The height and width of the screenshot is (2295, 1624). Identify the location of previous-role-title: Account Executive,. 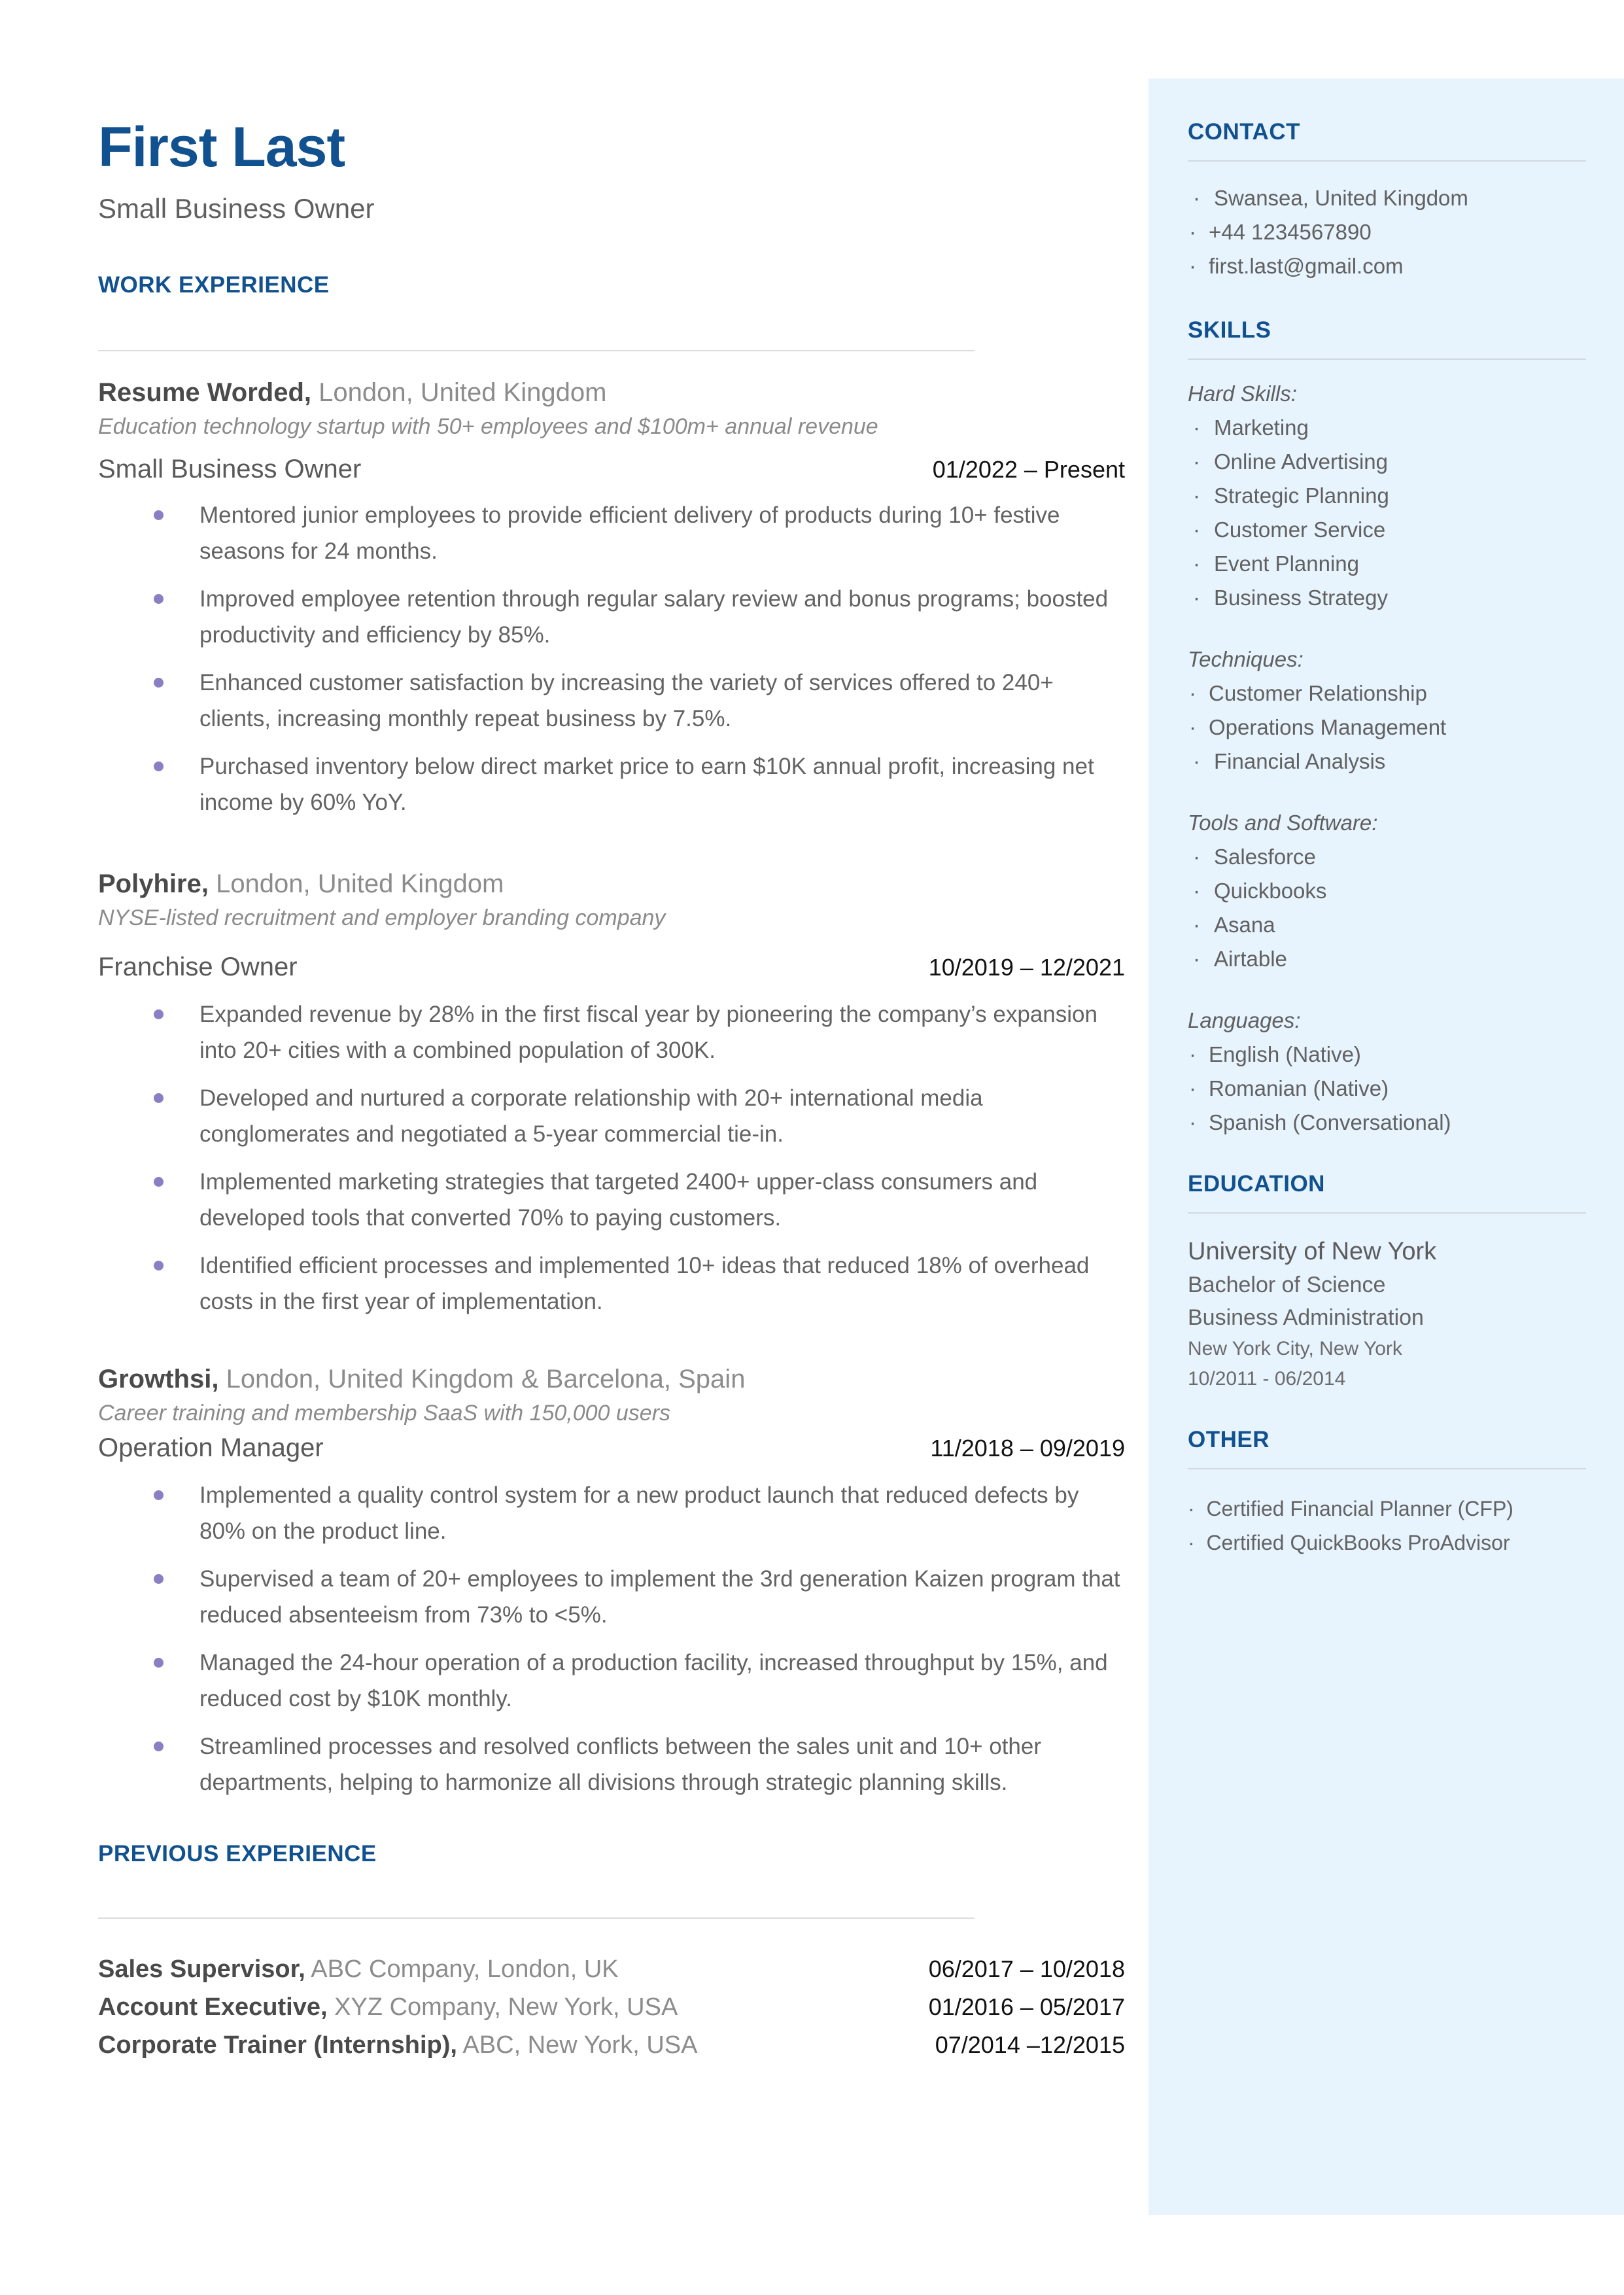
(213, 2007).